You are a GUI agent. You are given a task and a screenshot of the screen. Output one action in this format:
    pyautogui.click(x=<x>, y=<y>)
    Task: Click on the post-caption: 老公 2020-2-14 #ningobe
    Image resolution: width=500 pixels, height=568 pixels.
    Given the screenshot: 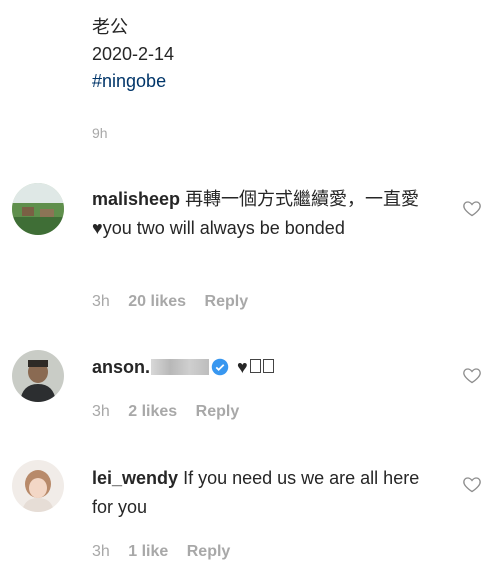 What is the action you would take?
    pyautogui.click(x=133, y=54)
    